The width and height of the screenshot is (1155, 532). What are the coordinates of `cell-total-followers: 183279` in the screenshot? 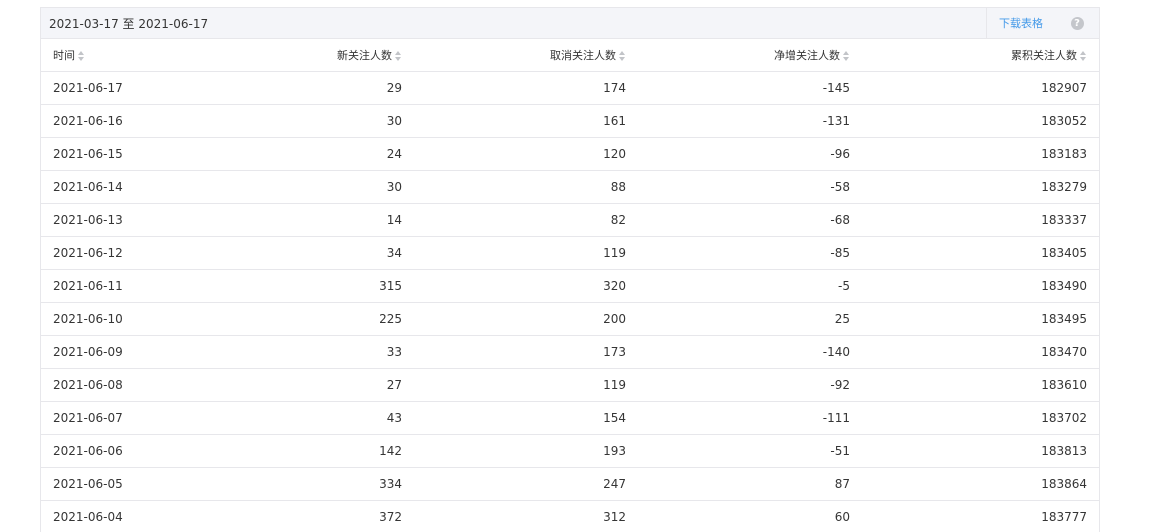 It's located at (980, 187).